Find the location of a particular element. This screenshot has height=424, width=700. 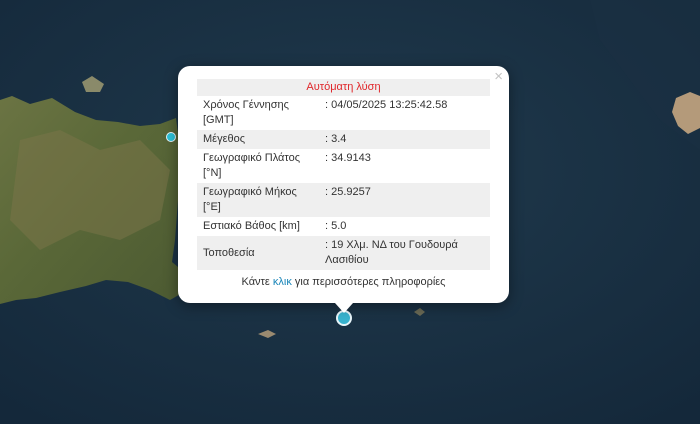

label-depth: Εστιακό Βάθος [km] is located at coordinates (251, 226).